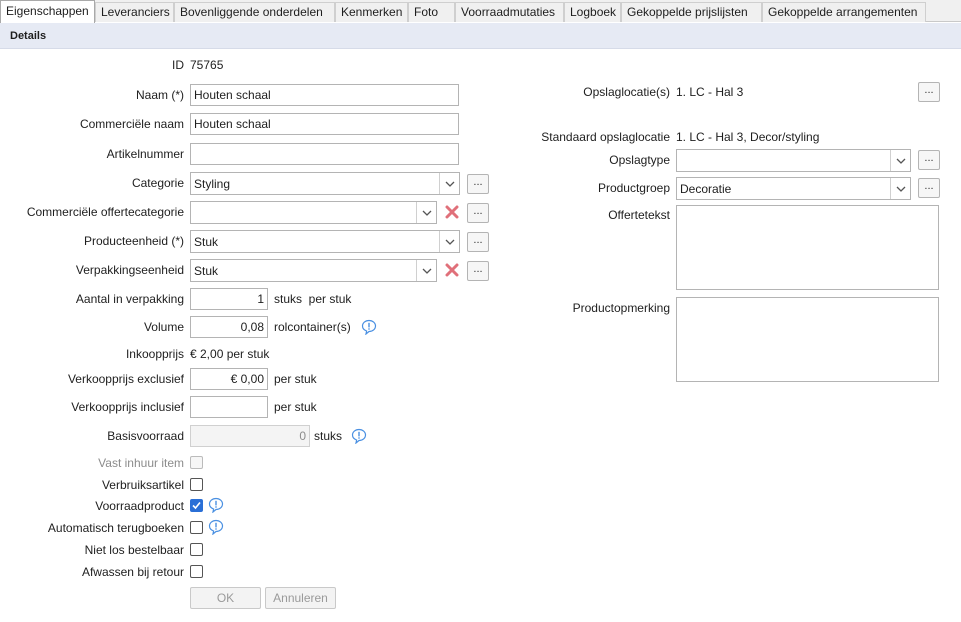  Describe the element at coordinates (844, 12) in the screenshot. I see `tab-gekoppelde-arrangementen: Gekoppelde arrangementen` at that location.